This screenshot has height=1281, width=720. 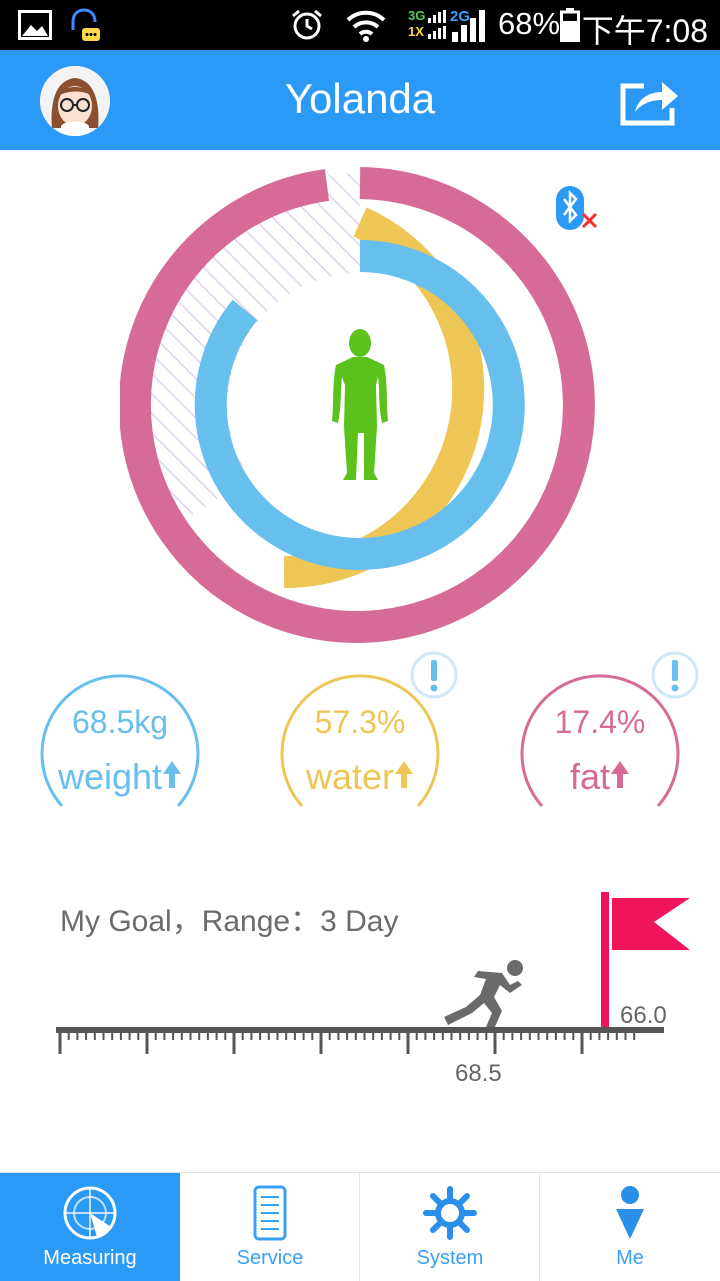 I want to click on water-label: water, so click(x=360, y=777).